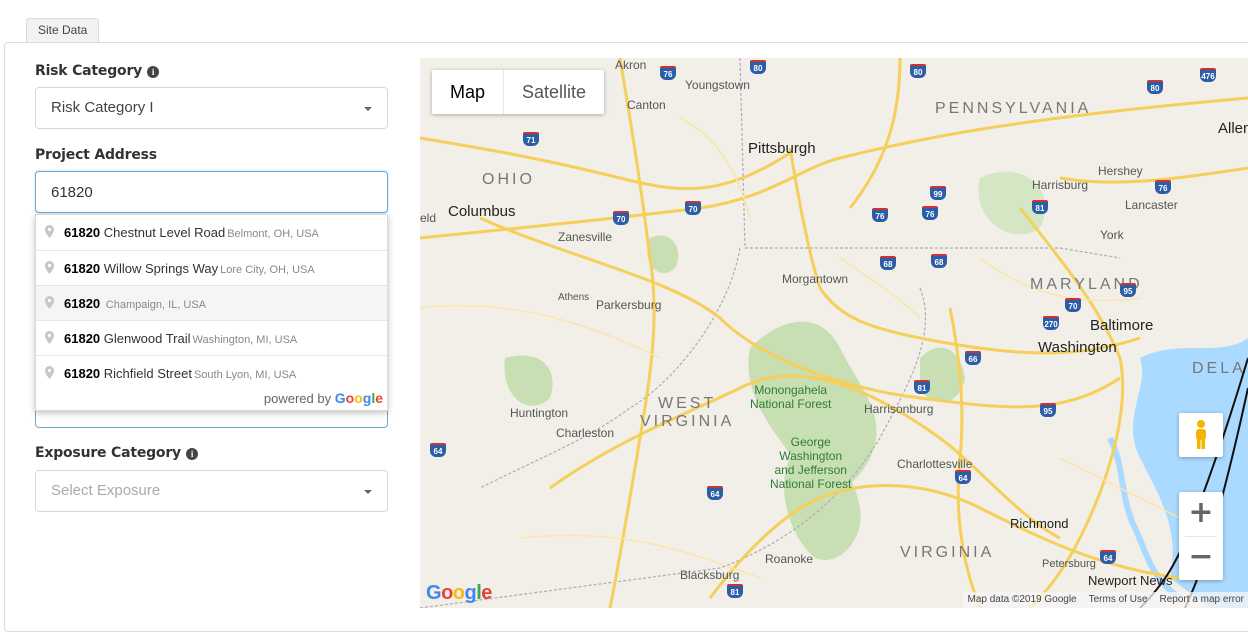  I want to click on map-label: York, so click(1112, 235).